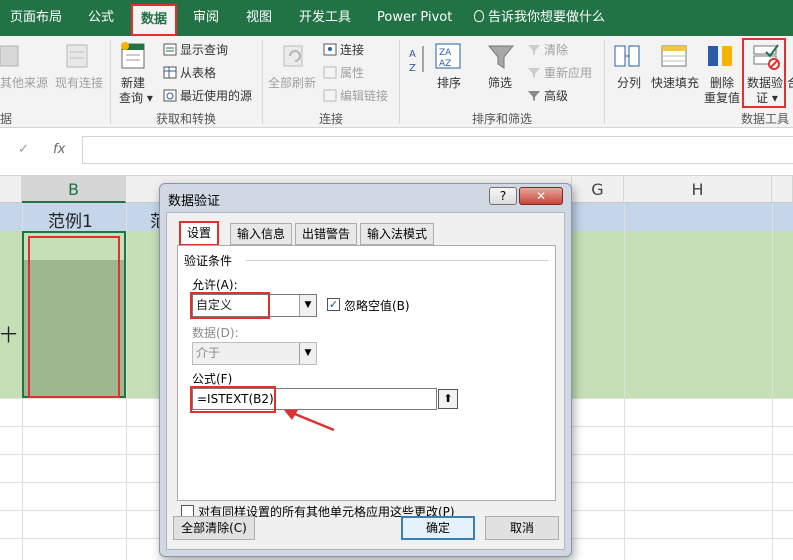 This screenshot has height=560, width=793. I want to click on enter-check-icon: ✓, so click(23, 149).